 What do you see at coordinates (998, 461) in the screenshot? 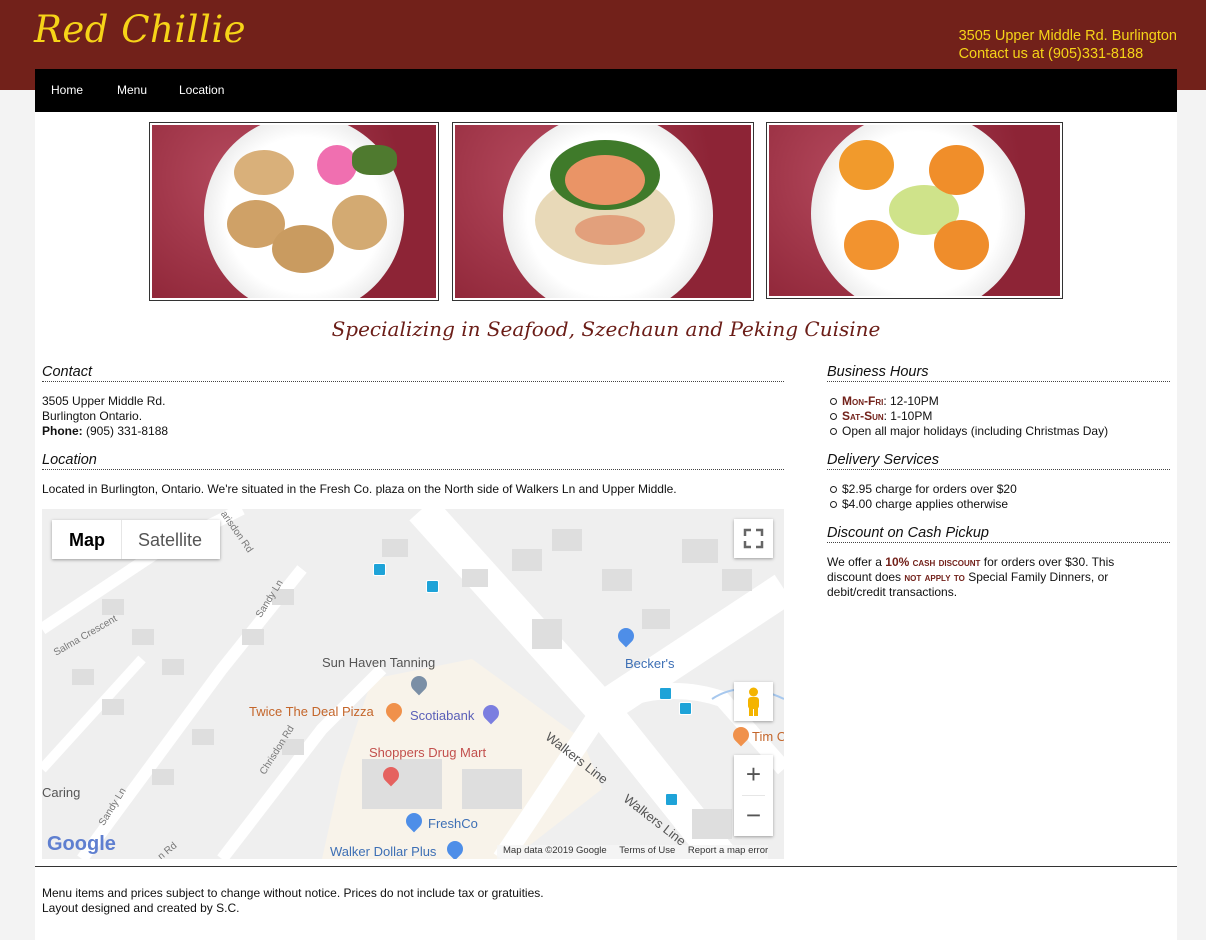
I see `delivery-title: Delivery Services` at bounding box center [998, 461].